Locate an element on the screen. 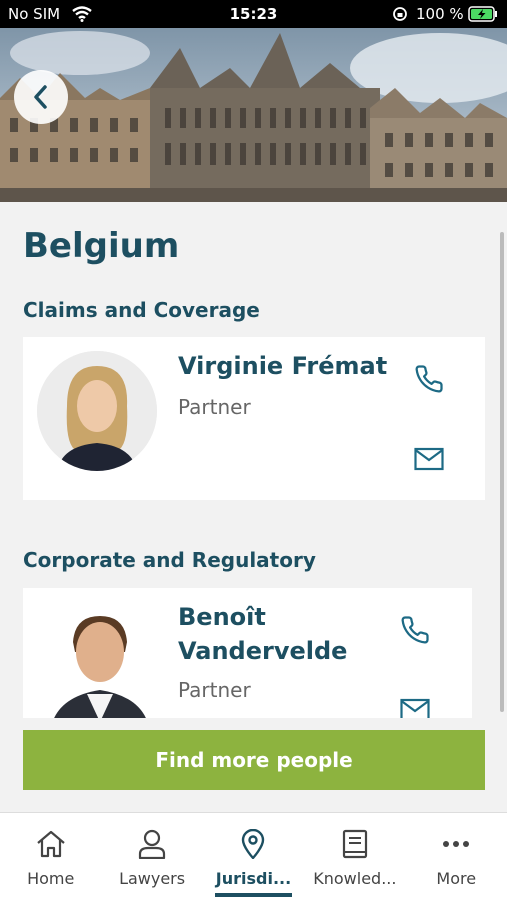  chevron-left-icon is located at coordinates (40, 97).